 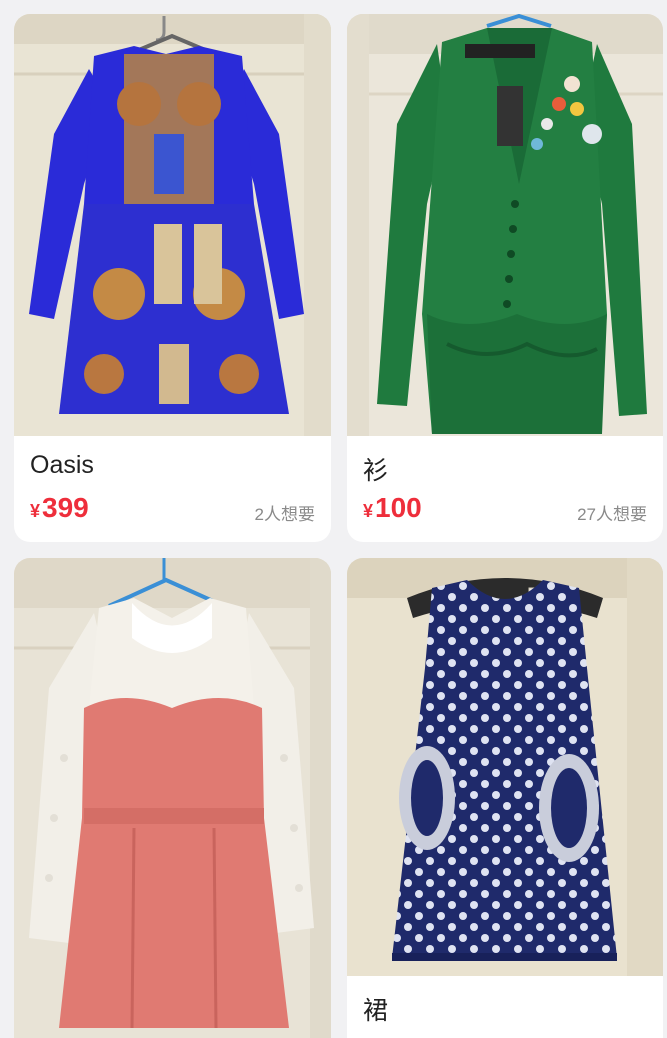 What do you see at coordinates (376, 471) in the screenshot?
I see `product-title: 衫` at bounding box center [376, 471].